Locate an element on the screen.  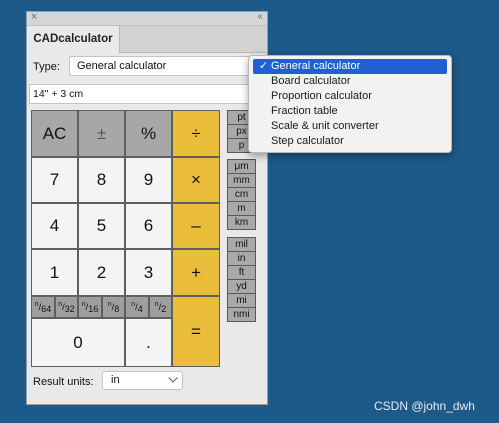
subtract-button: – is located at coordinates (196, 226).